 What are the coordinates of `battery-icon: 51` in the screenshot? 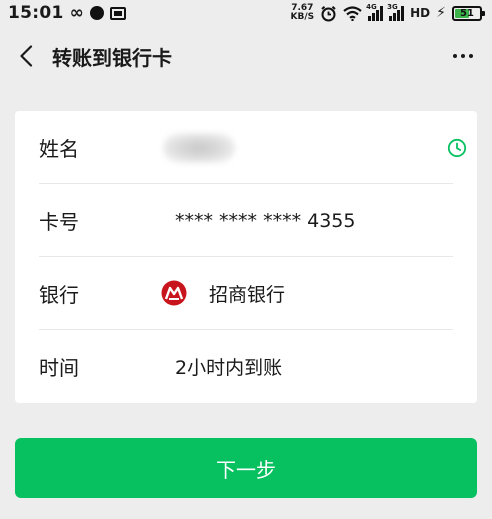 It's located at (468, 13).